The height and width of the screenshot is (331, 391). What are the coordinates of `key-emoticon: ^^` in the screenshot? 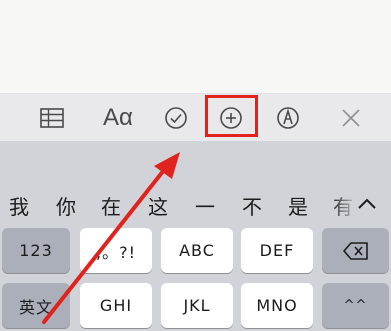 It's located at (355, 305).